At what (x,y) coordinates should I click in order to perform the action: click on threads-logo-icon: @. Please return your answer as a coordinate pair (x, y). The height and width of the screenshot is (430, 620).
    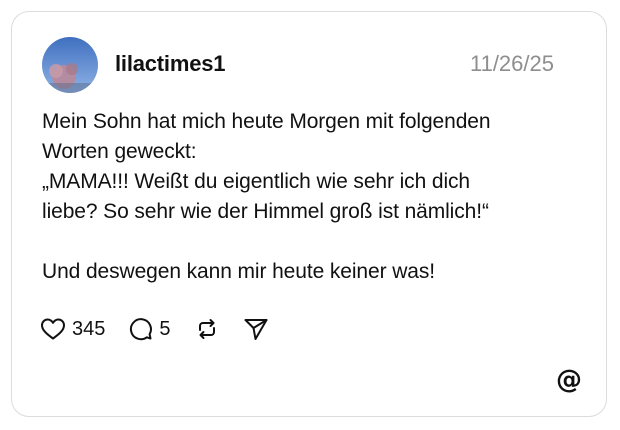
    Looking at the image, I should click on (569, 380).